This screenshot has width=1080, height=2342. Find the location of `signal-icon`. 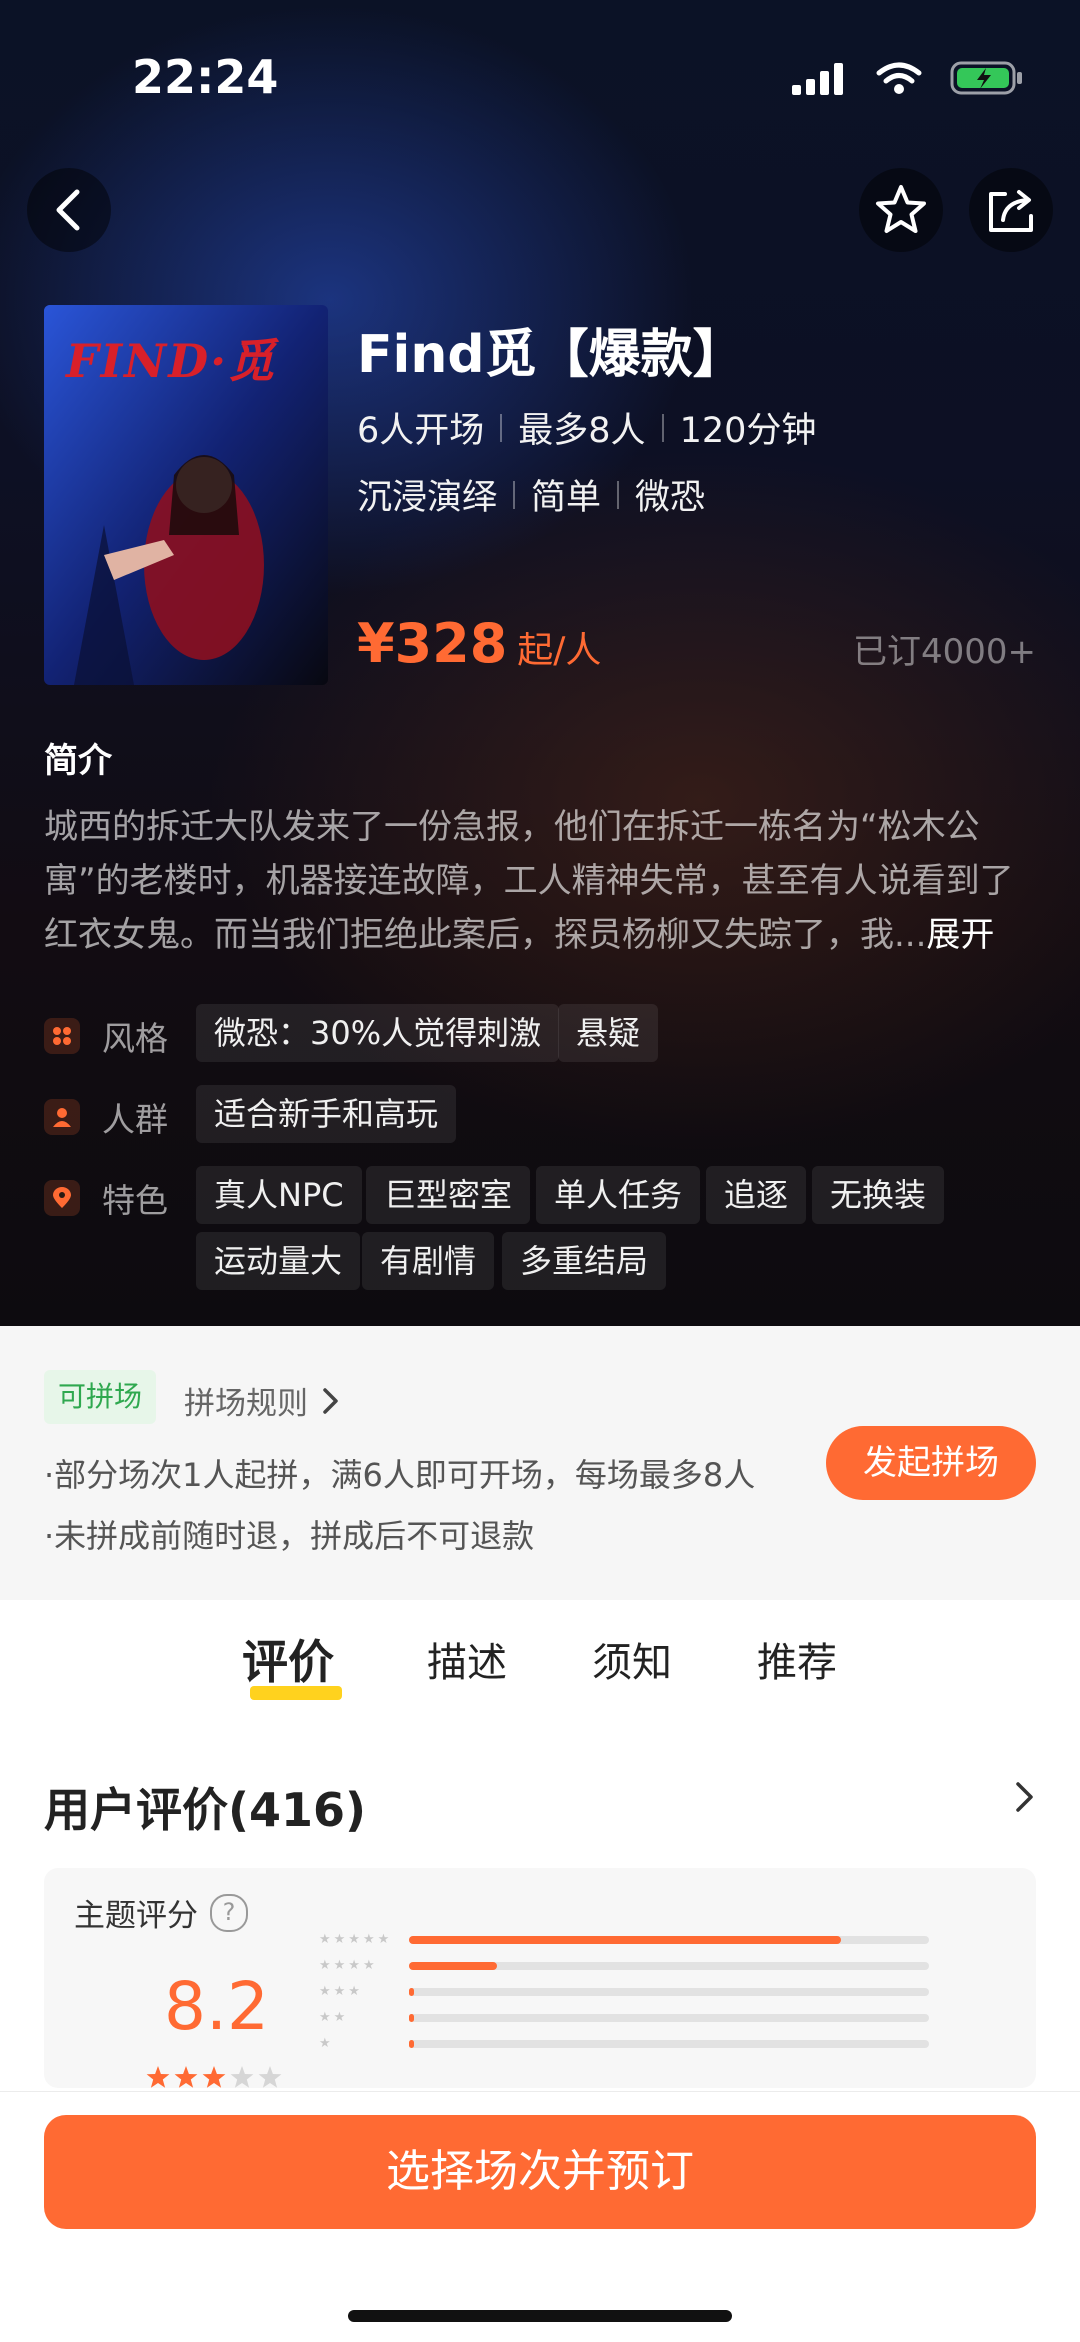

signal-icon is located at coordinates (817, 79).